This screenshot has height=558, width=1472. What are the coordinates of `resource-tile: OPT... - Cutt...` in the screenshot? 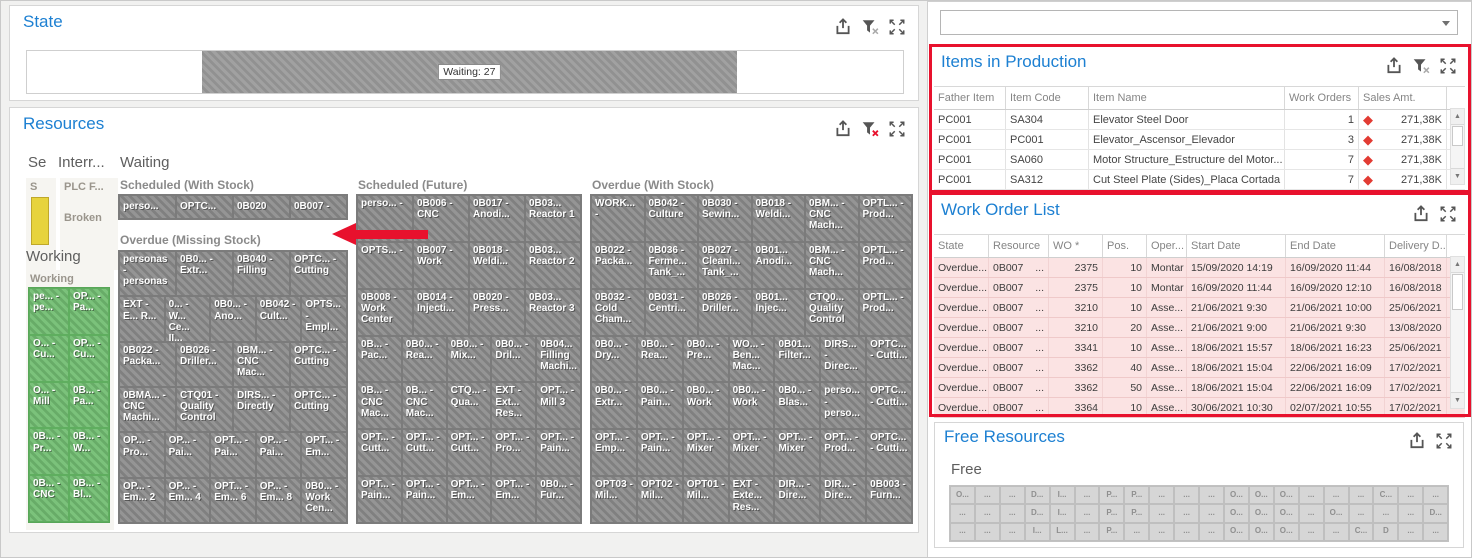 It's located at (424, 453).